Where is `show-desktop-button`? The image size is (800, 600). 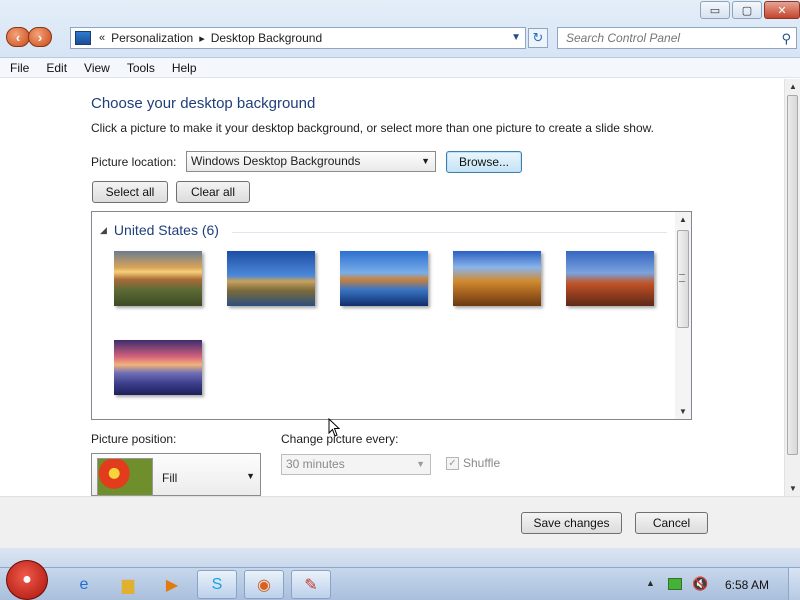
show-desktop-button is located at coordinates (794, 584).